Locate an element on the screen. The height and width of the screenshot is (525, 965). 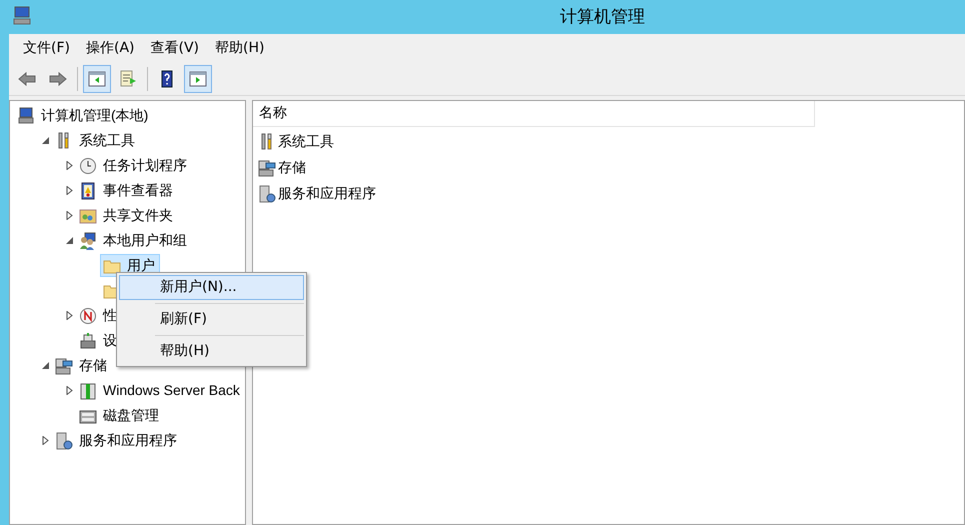
tree-label: 任务计划程序 is located at coordinates (145, 165).